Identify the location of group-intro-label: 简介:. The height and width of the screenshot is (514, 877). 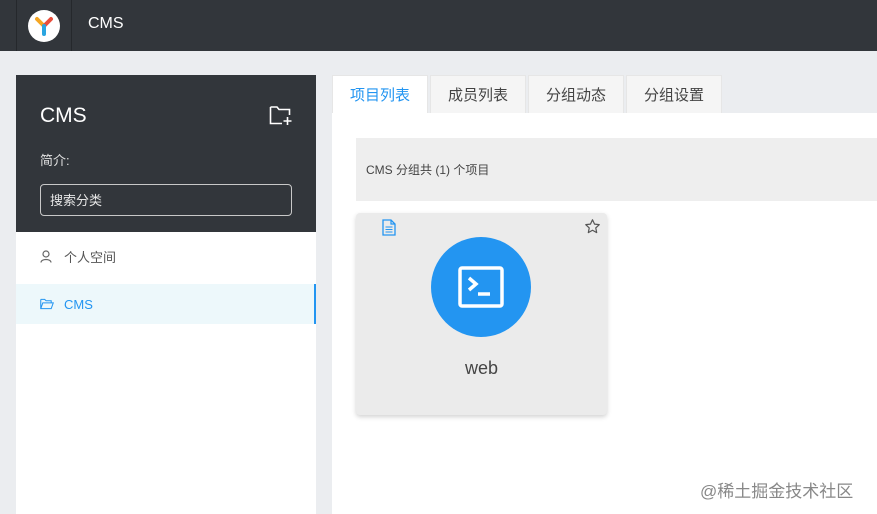
(55, 160).